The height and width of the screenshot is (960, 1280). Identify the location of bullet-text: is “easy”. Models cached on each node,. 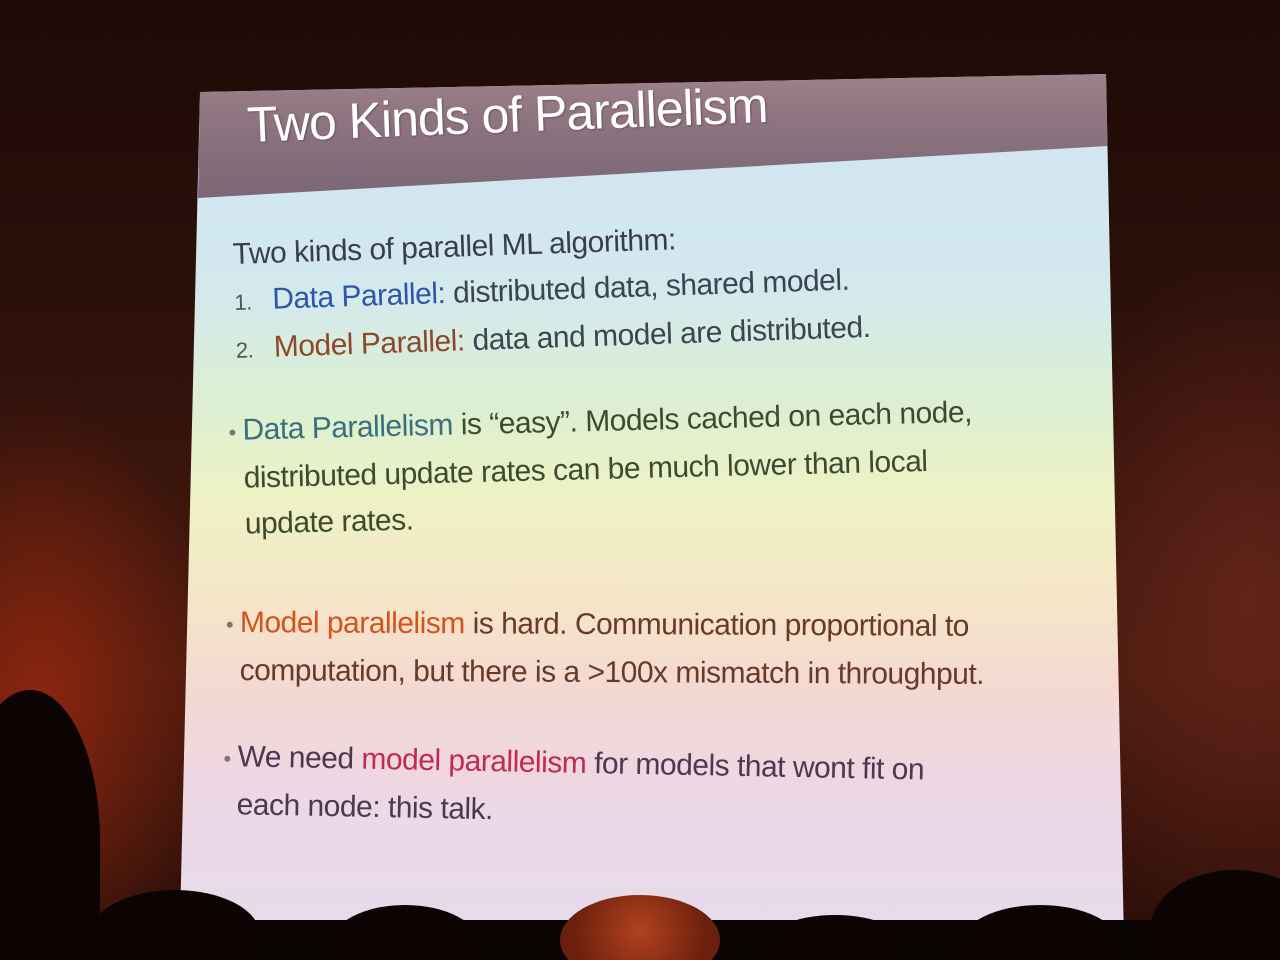
(712, 418).